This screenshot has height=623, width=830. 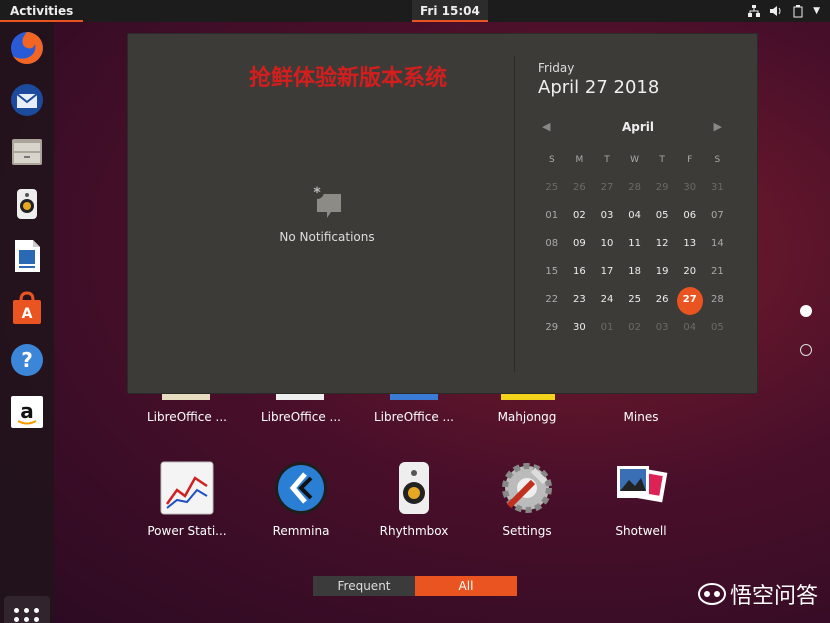 What do you see at coordinates (806, 350) in the screenshot?
I see `page-indicator` at bounding box center [806, 350].